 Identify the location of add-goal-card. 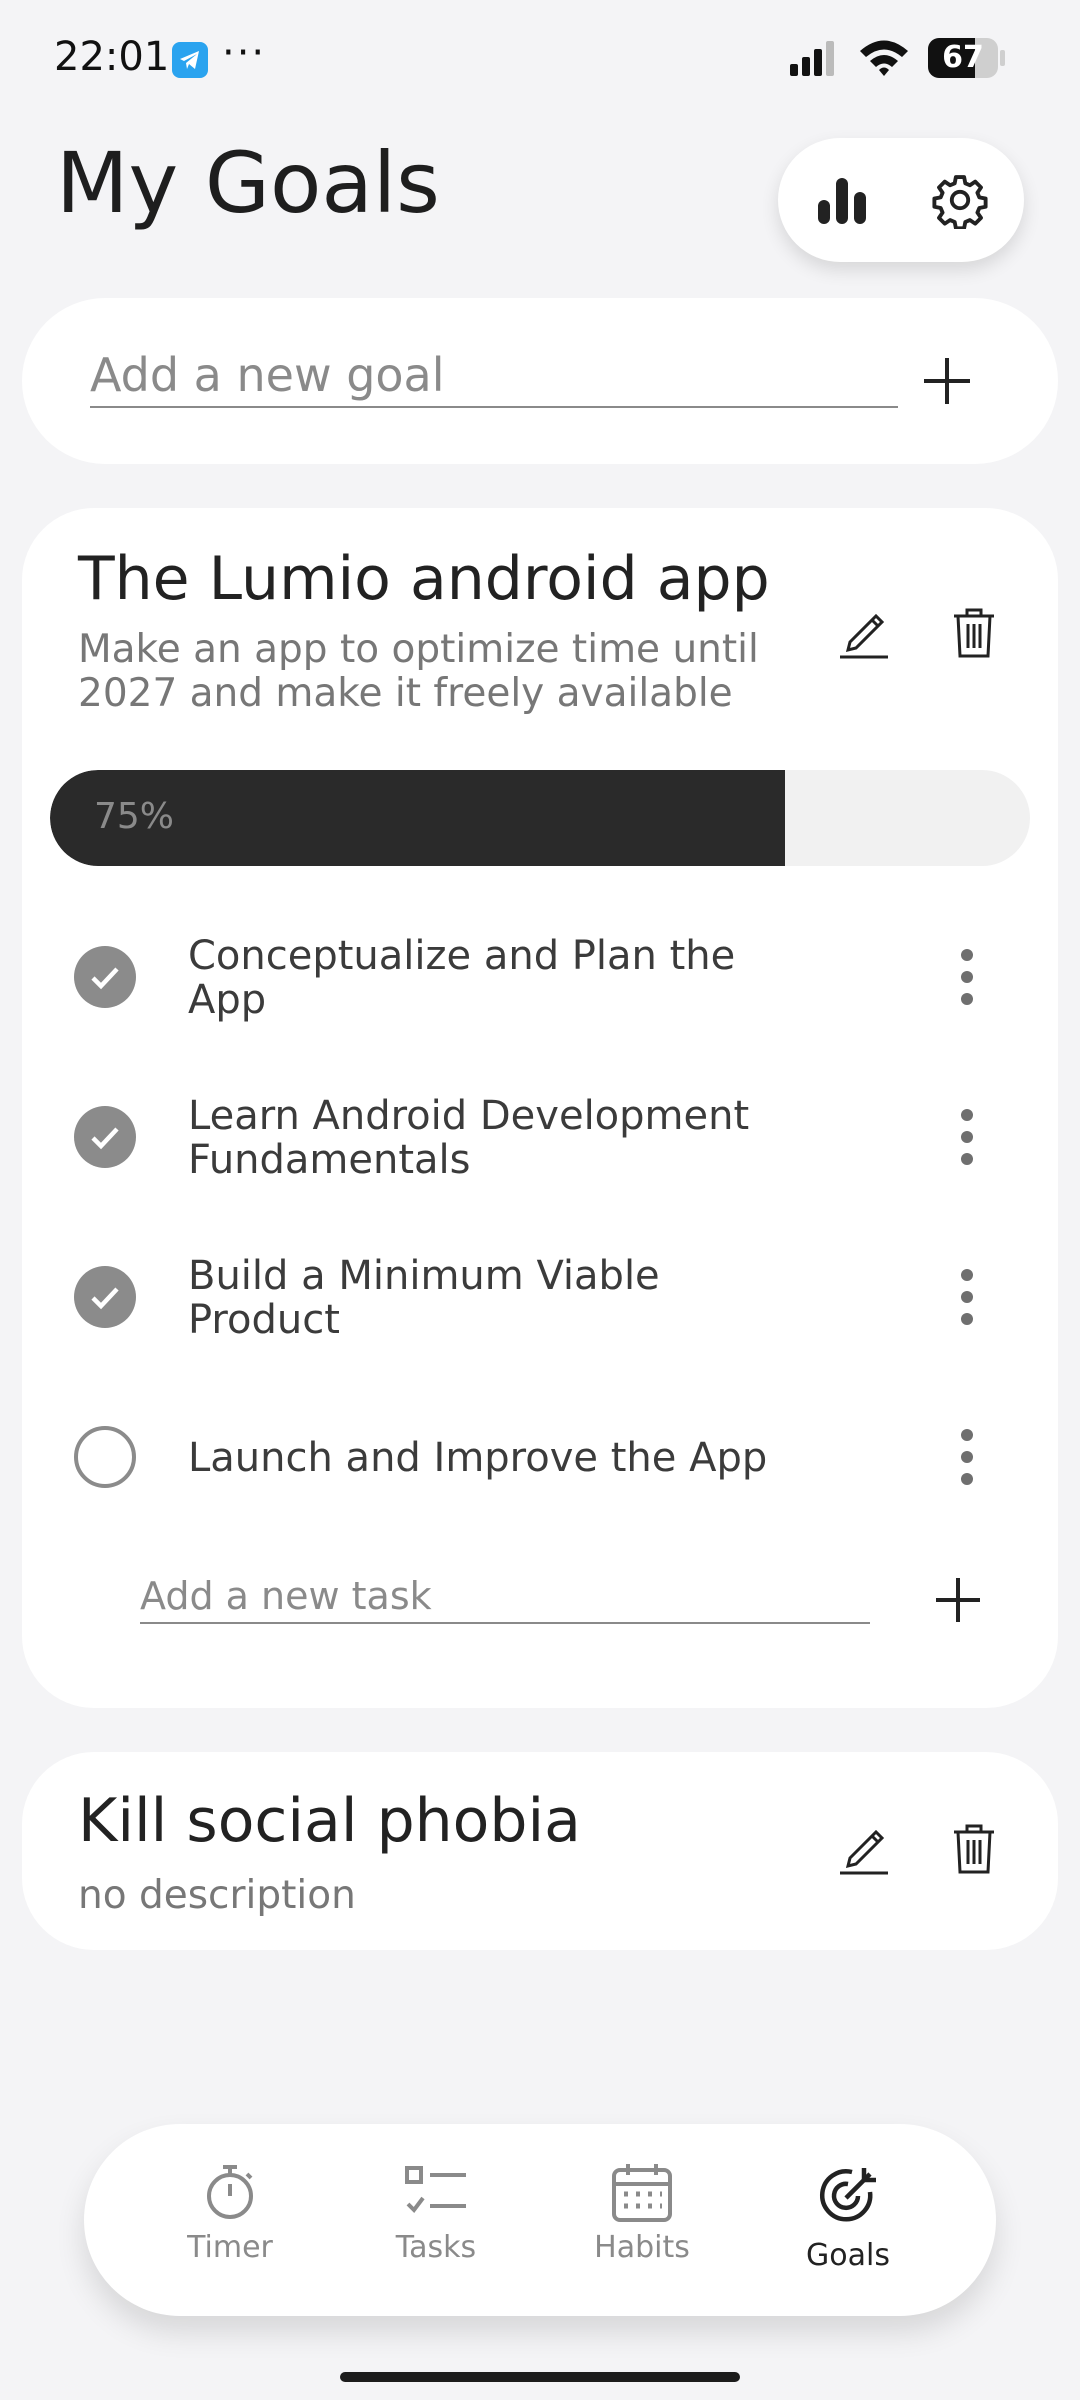
(540, 381).